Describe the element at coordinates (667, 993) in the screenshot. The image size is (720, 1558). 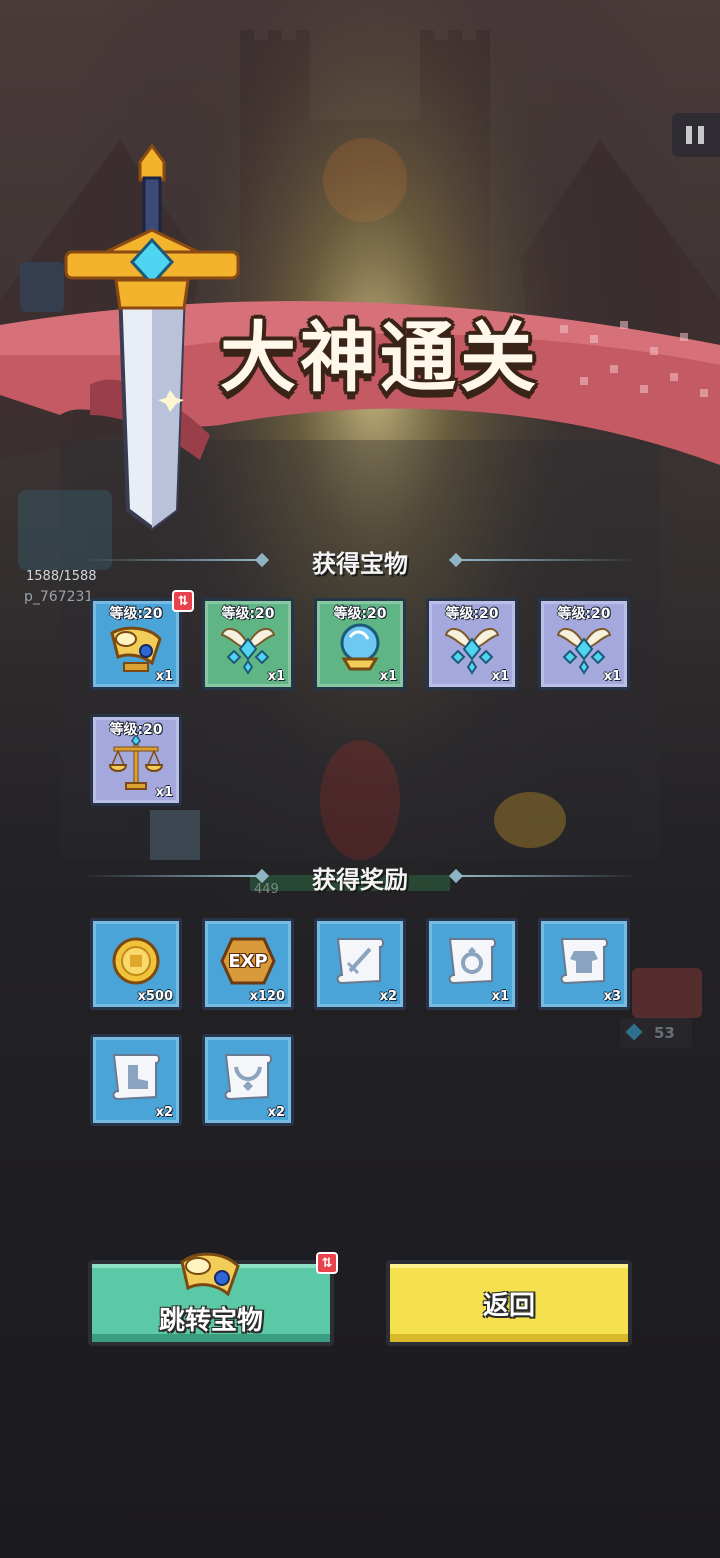
I see `shop-icon` at that location.